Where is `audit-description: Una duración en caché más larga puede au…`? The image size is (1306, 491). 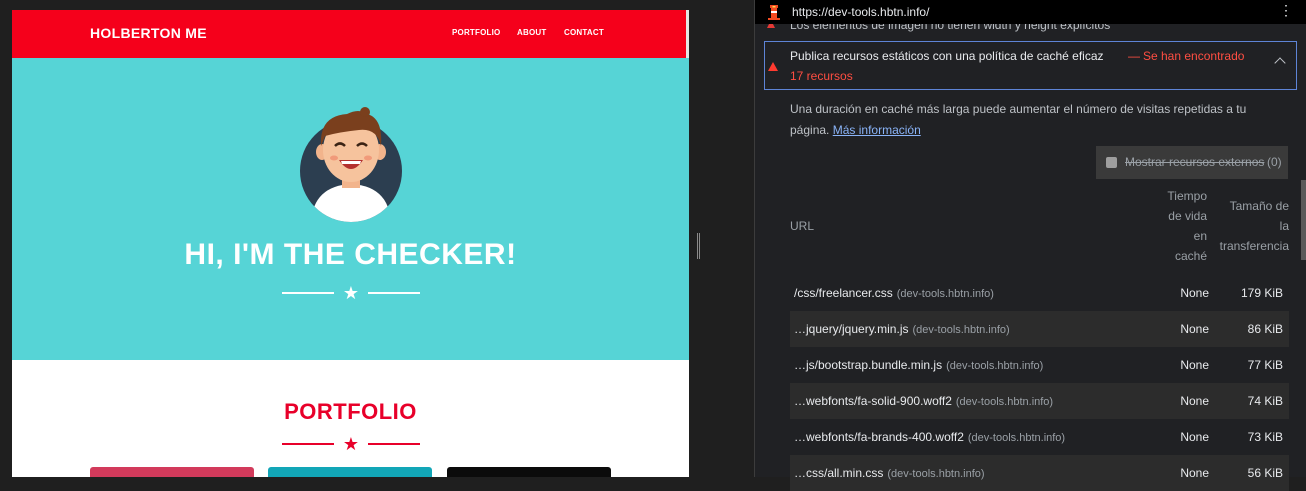
audit-description: Una duración en caché más larga puede au… is located at coordinates (1030, 120).